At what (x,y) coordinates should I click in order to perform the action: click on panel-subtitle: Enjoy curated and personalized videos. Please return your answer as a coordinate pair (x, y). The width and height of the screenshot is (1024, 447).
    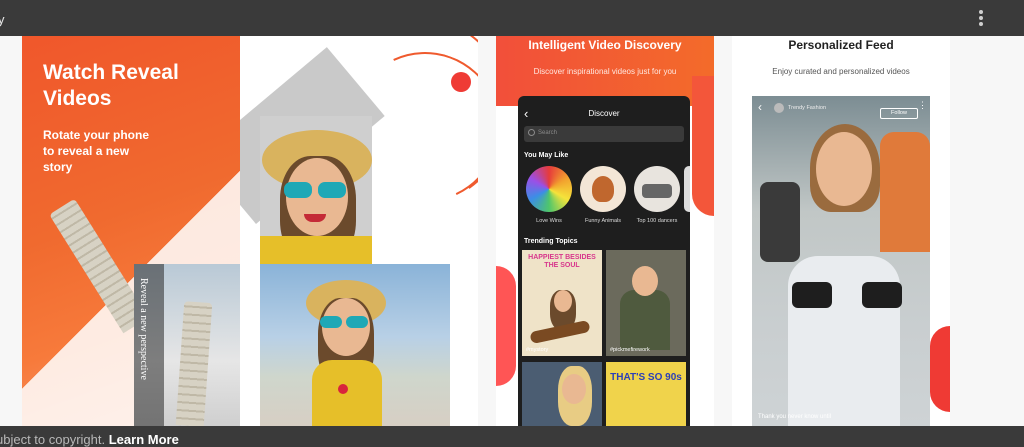
    Looking at the image, I should click on (841, 71).